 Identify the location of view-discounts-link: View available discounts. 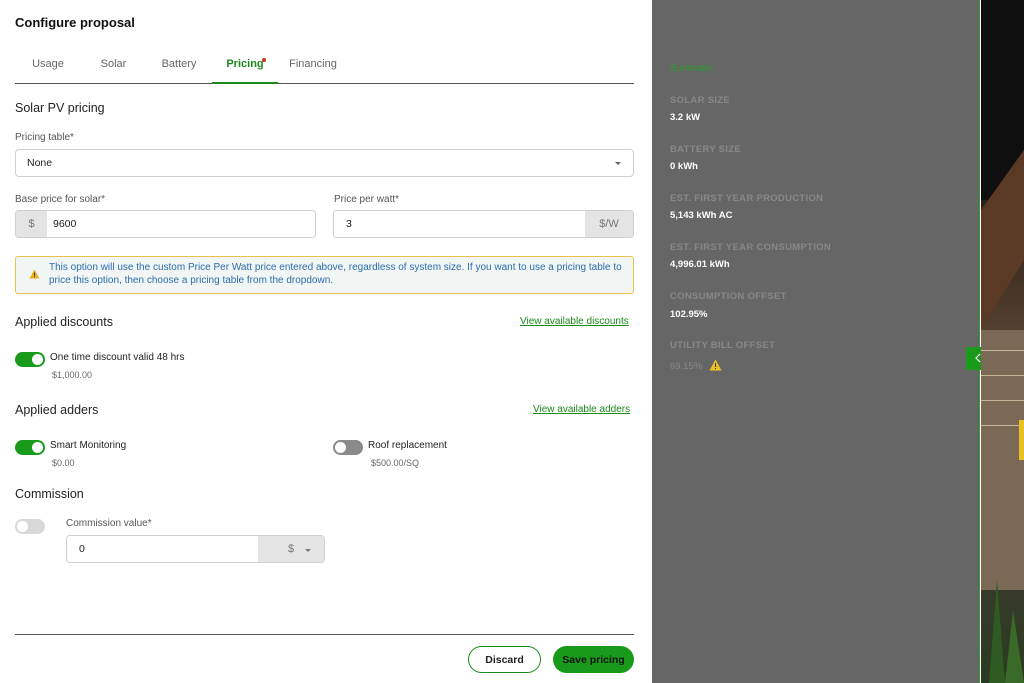
(574, 321).